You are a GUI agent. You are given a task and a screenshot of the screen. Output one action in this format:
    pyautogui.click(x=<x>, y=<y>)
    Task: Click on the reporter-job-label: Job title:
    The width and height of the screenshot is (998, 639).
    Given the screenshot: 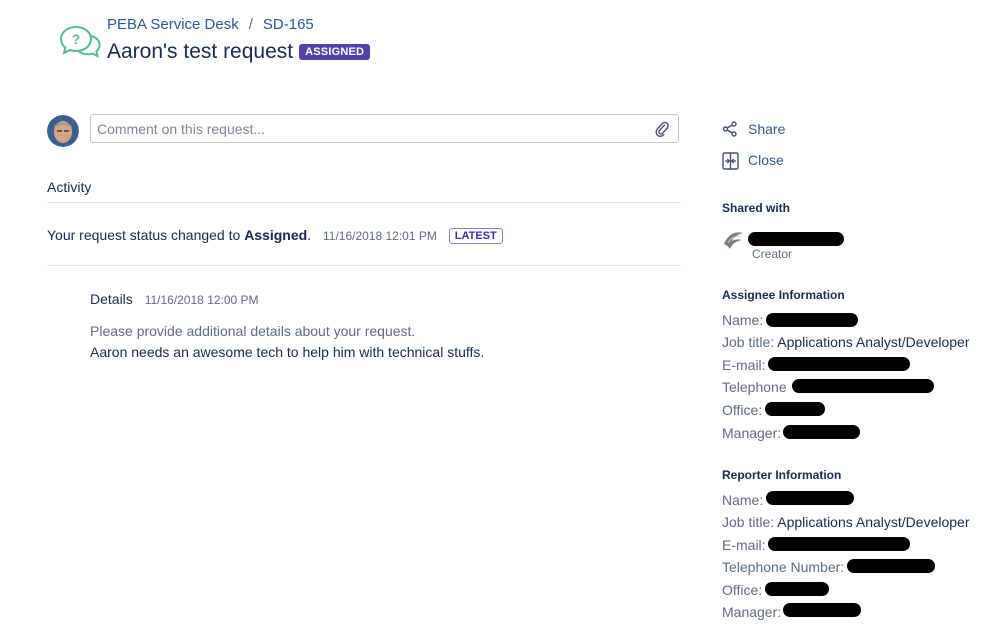 What is the action you would take?
    pyautogui.click(x=748, y=522)
    